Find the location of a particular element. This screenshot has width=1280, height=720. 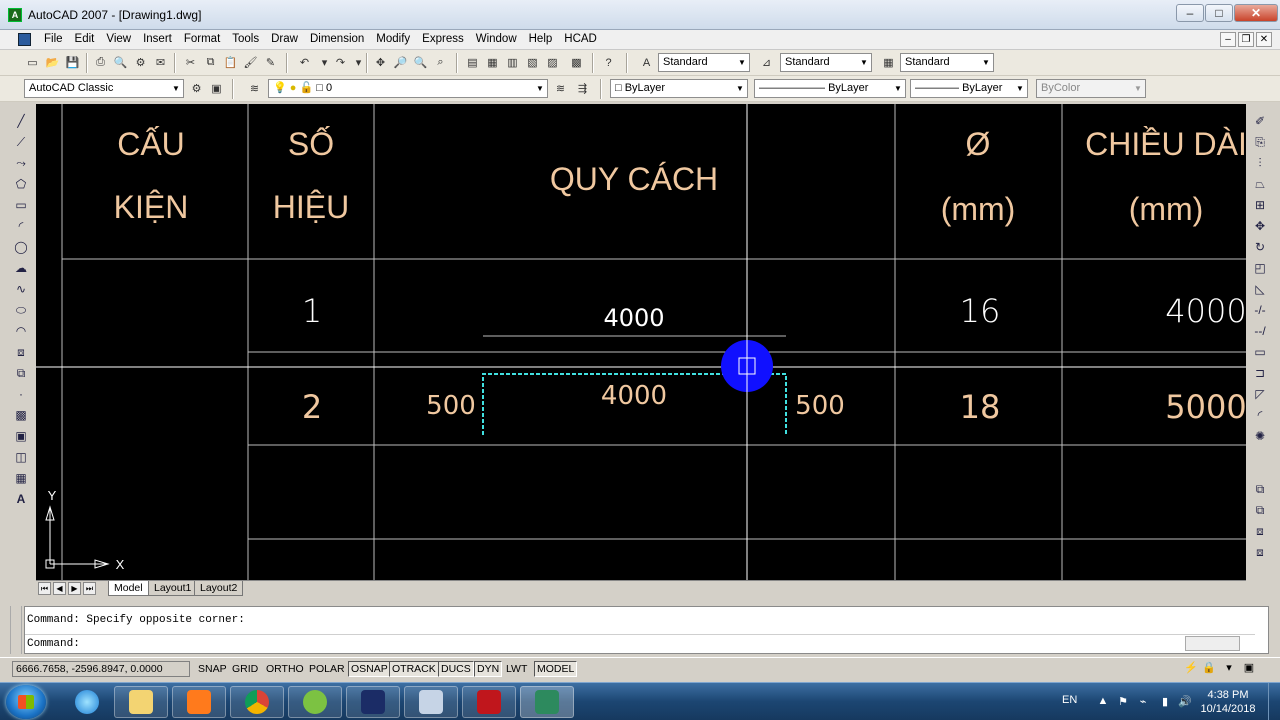

table-style-select: Standard ▼ is located at coordinates (947, 62).